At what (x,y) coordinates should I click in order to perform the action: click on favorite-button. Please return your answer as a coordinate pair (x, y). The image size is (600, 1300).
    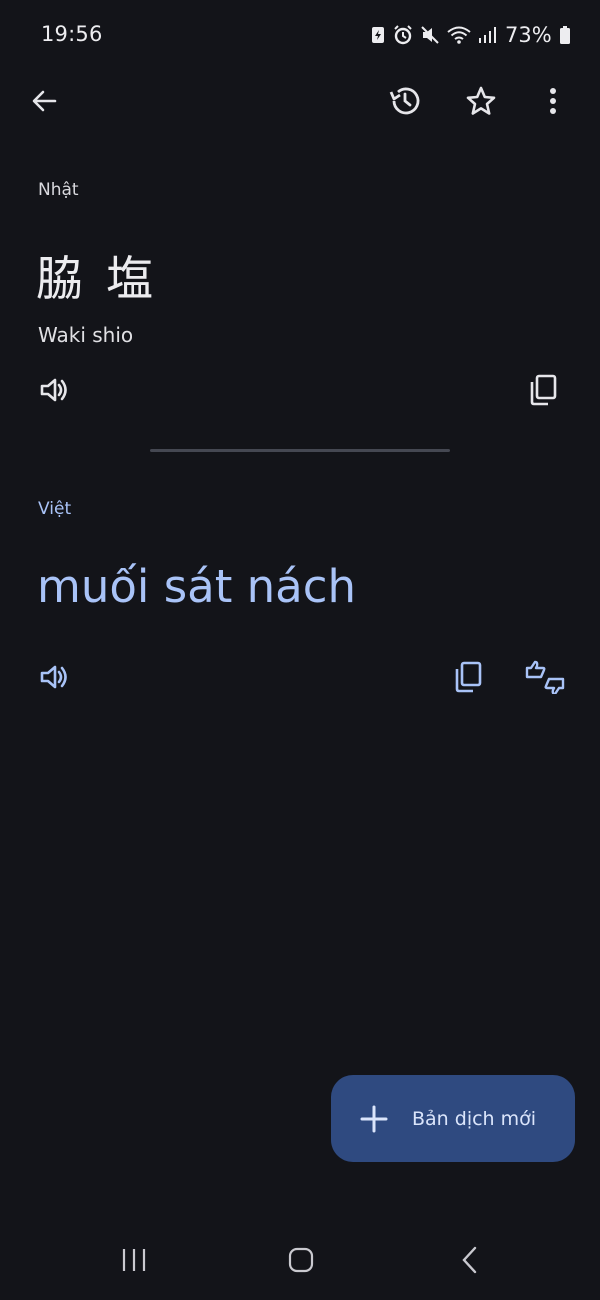
    Looking at the image, I should click on (481, 103).